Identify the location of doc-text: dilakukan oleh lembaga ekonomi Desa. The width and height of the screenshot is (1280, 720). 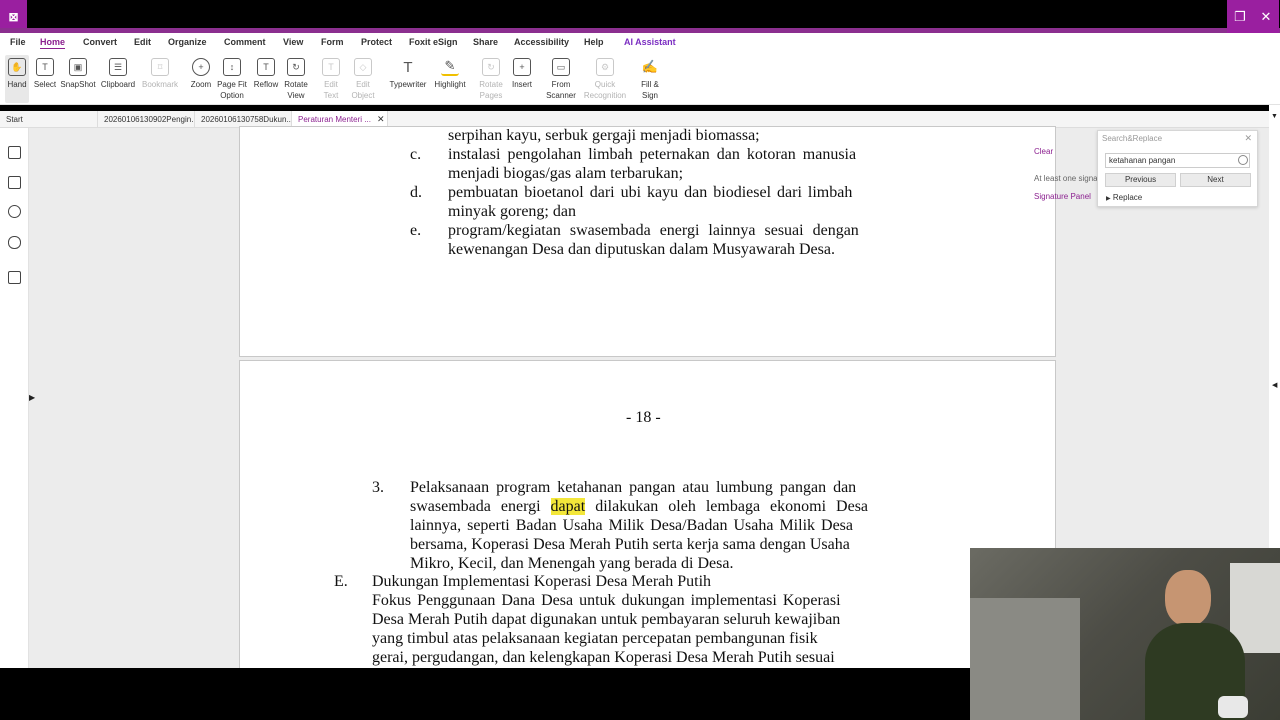
(732, 506).